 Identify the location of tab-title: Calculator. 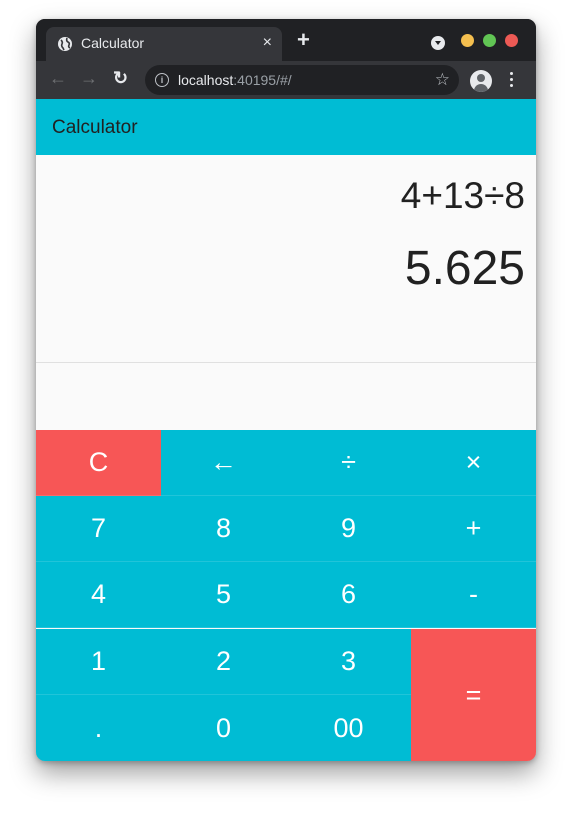
(113, 43).